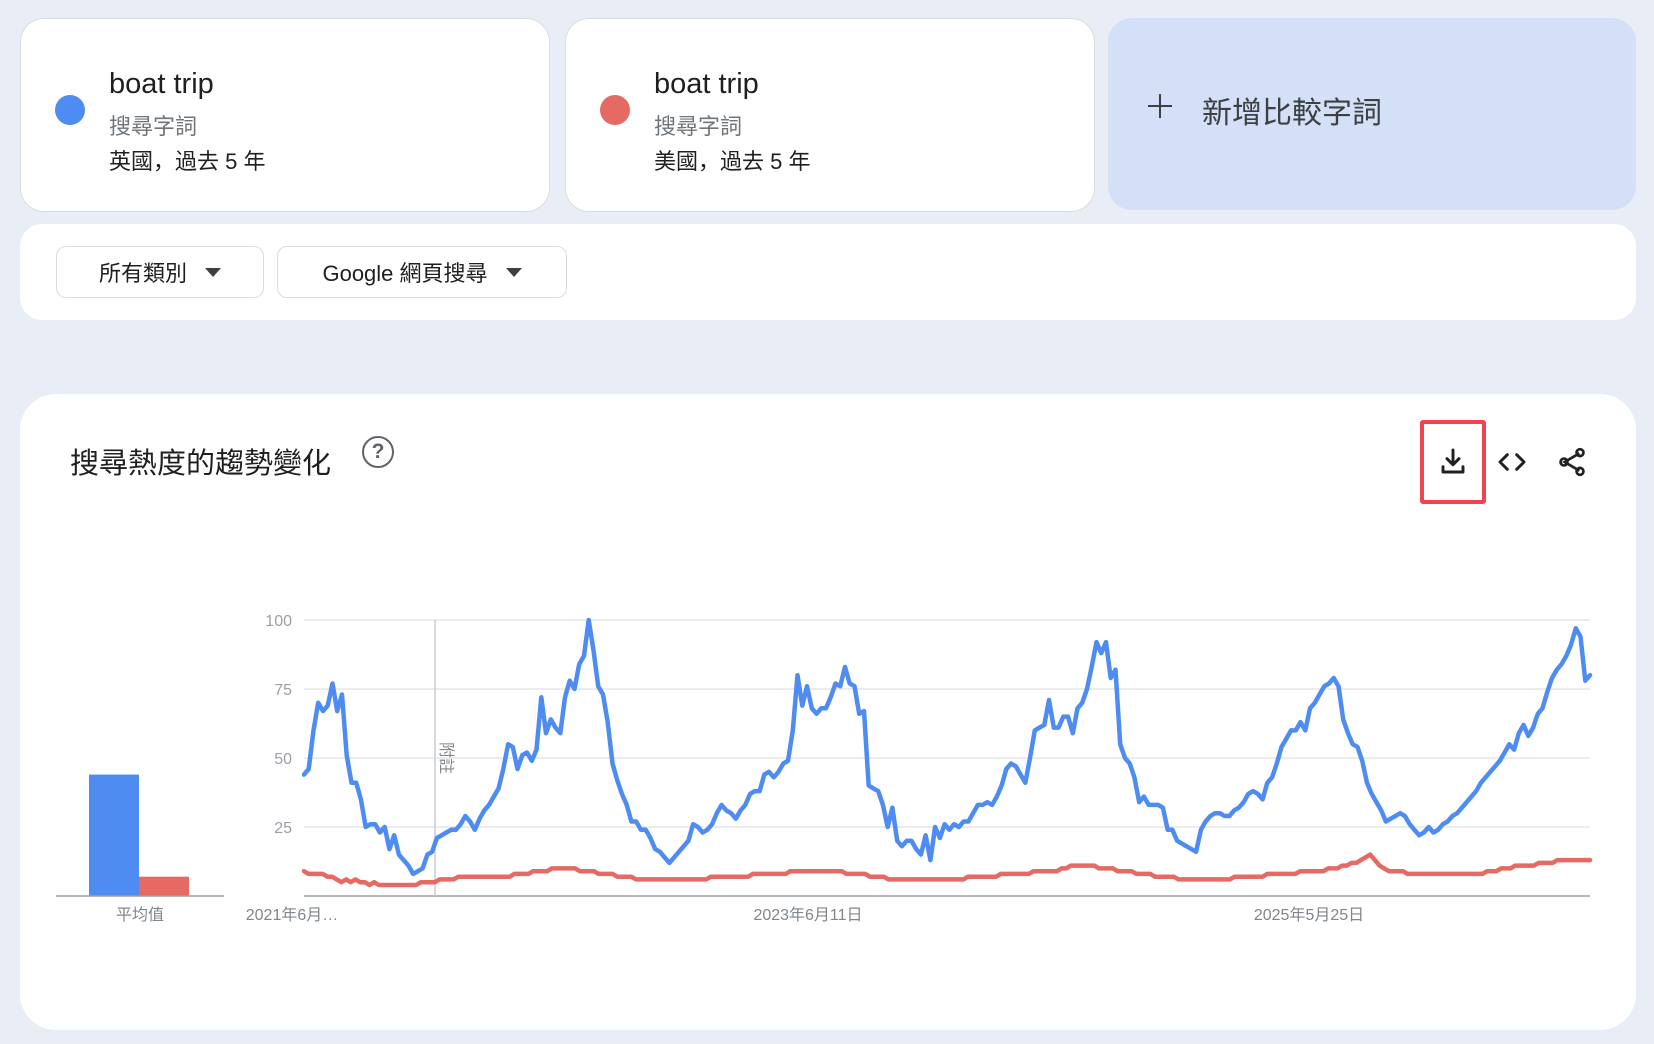 Image resolution: width=1654 pixels, height=1044 pixels. Describe the element at coordinates (283, 690) in the screenshot. I see `y-tick-label: 75` at that location.